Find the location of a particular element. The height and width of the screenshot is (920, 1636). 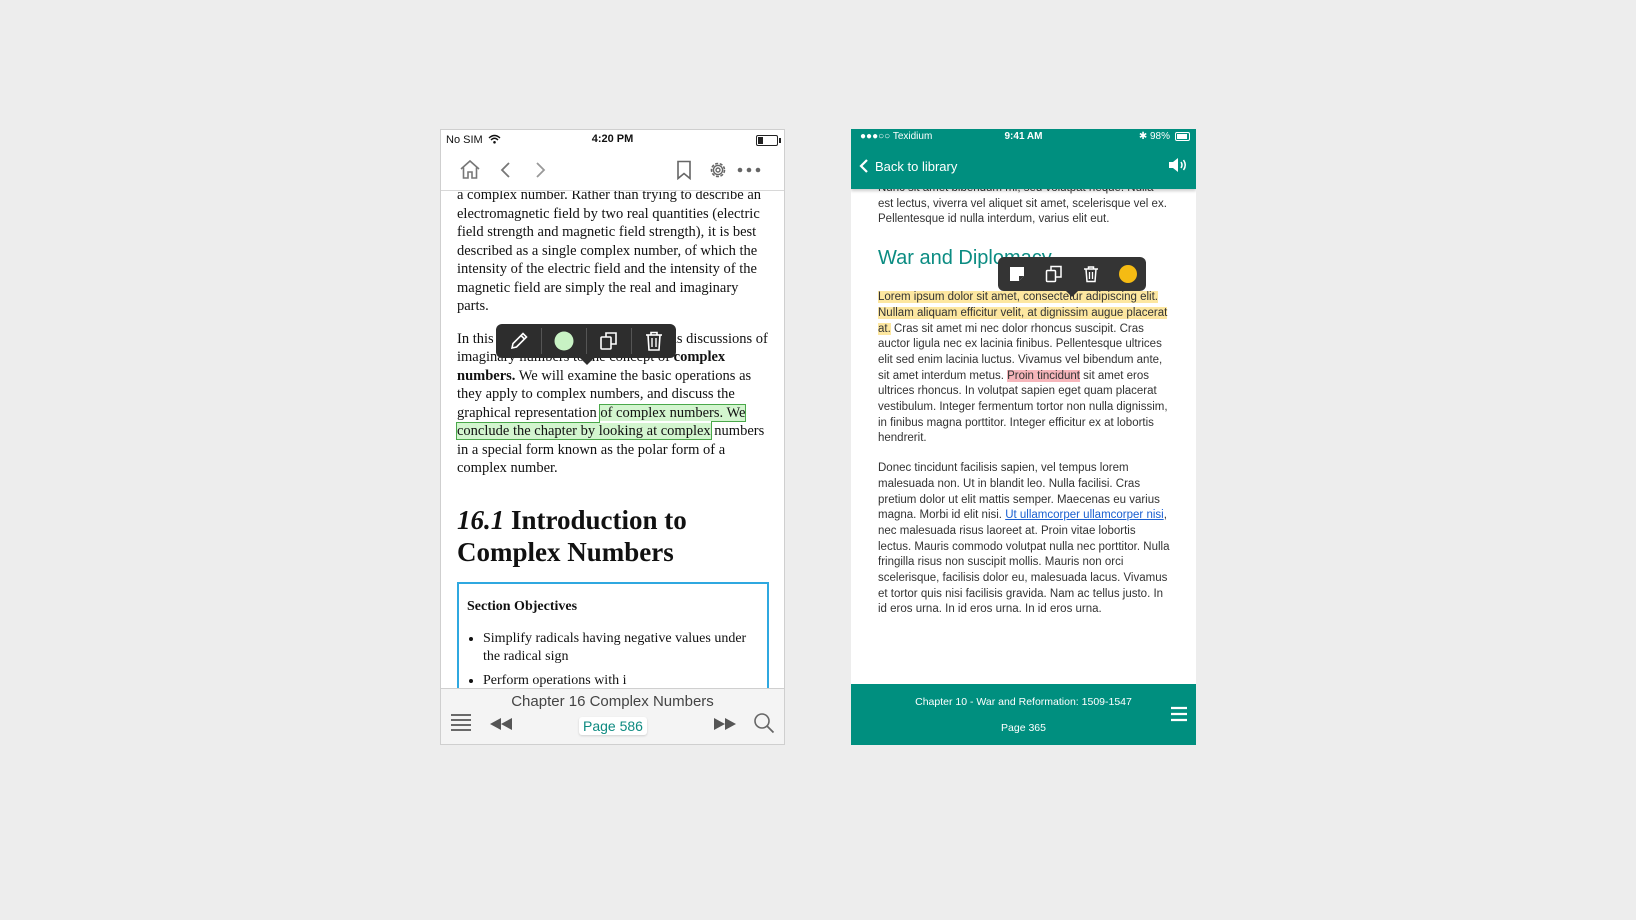

objectives-title: Section Objectives is located at coordinates (522, 606).